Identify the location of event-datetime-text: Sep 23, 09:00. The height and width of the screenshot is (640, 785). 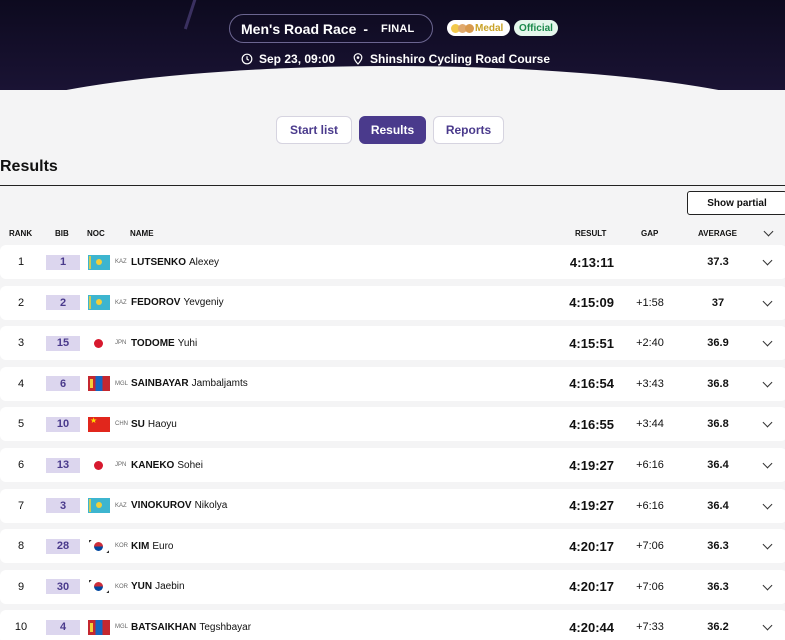
(297, 59).